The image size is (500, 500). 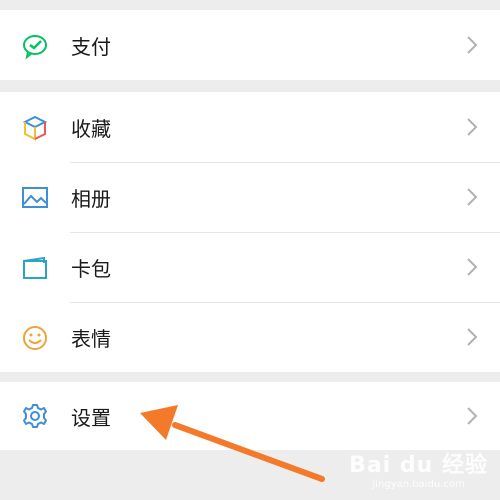 I want to click on watermark-brand: Bai du 经验, so click(x=418, y=465).